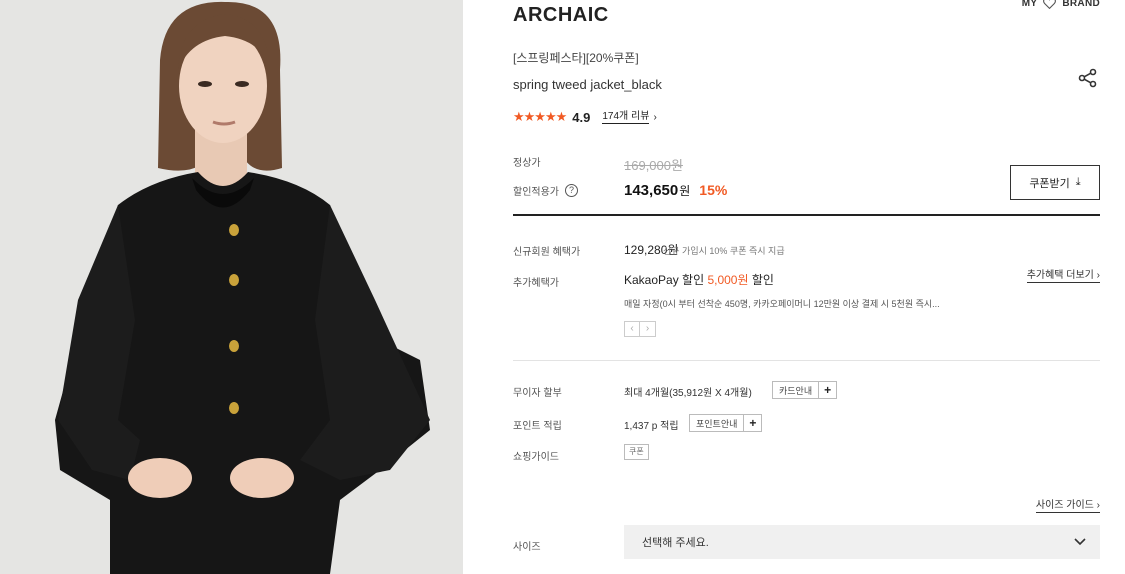 This screenshot has width=1125, height=574. What do you see at coordinates (576, 58) in the screenshot?
I see `promo-tag-line: [스프링페스타][20%쿠폰]` at bounding box center [576, 58].